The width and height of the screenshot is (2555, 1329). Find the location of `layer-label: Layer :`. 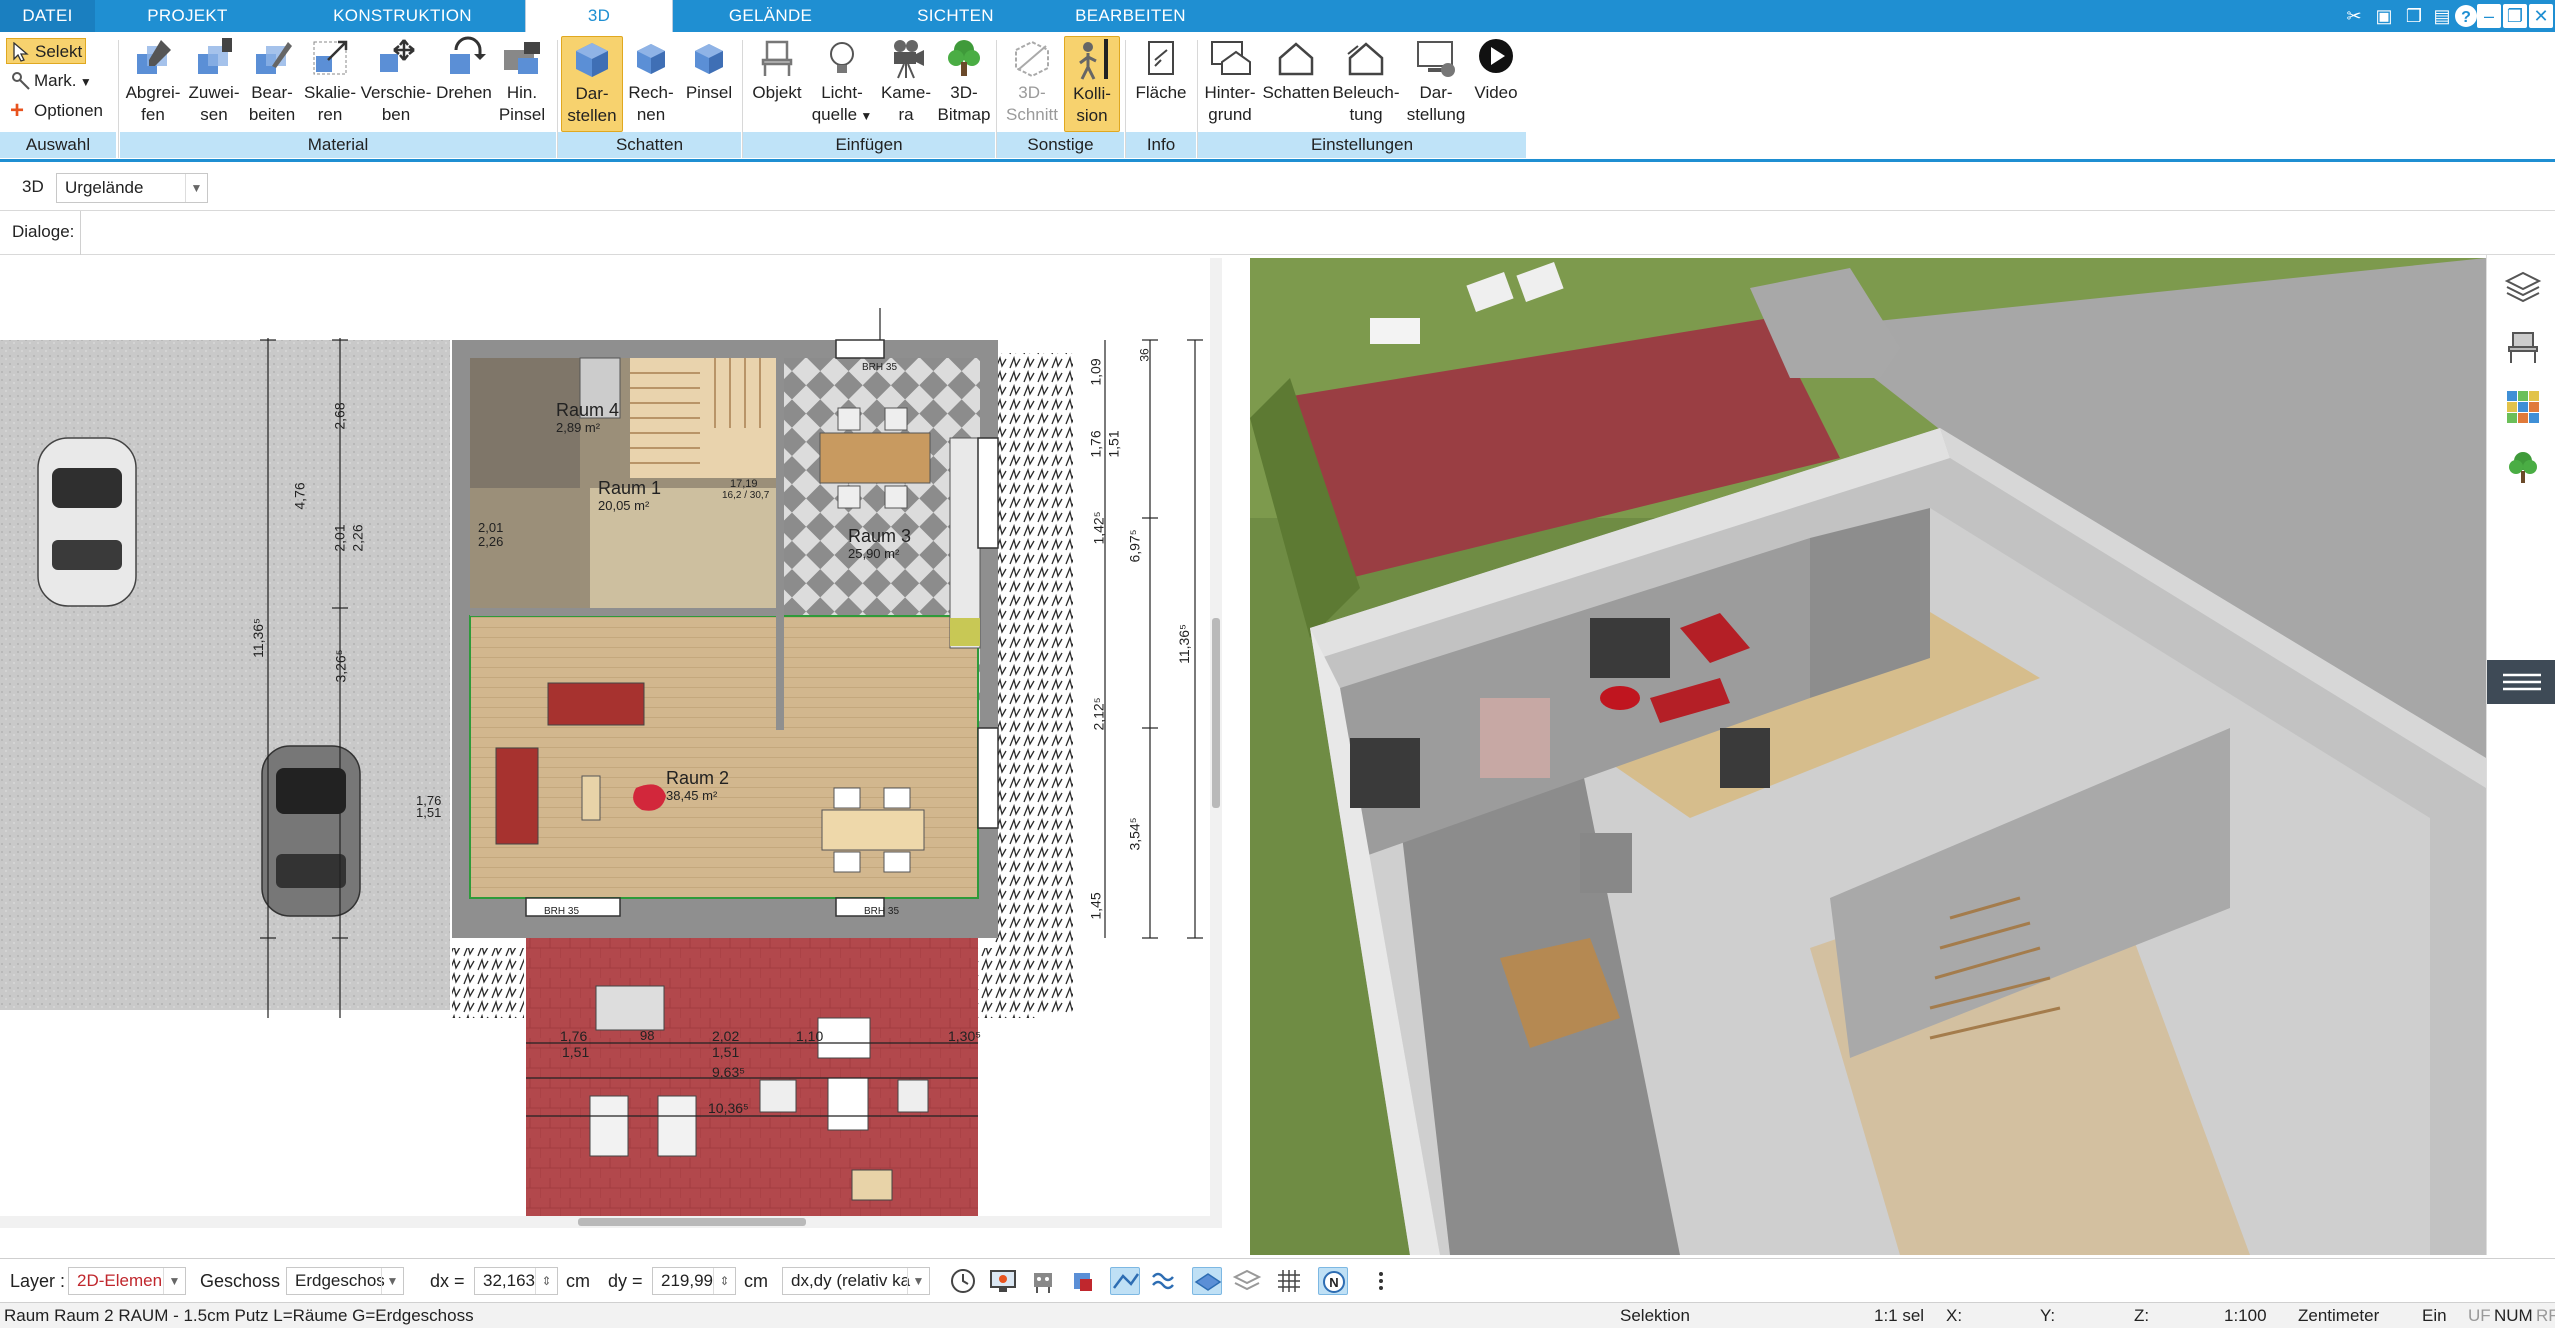

layer-label: Layer : is located at coordinates (38, 1281).